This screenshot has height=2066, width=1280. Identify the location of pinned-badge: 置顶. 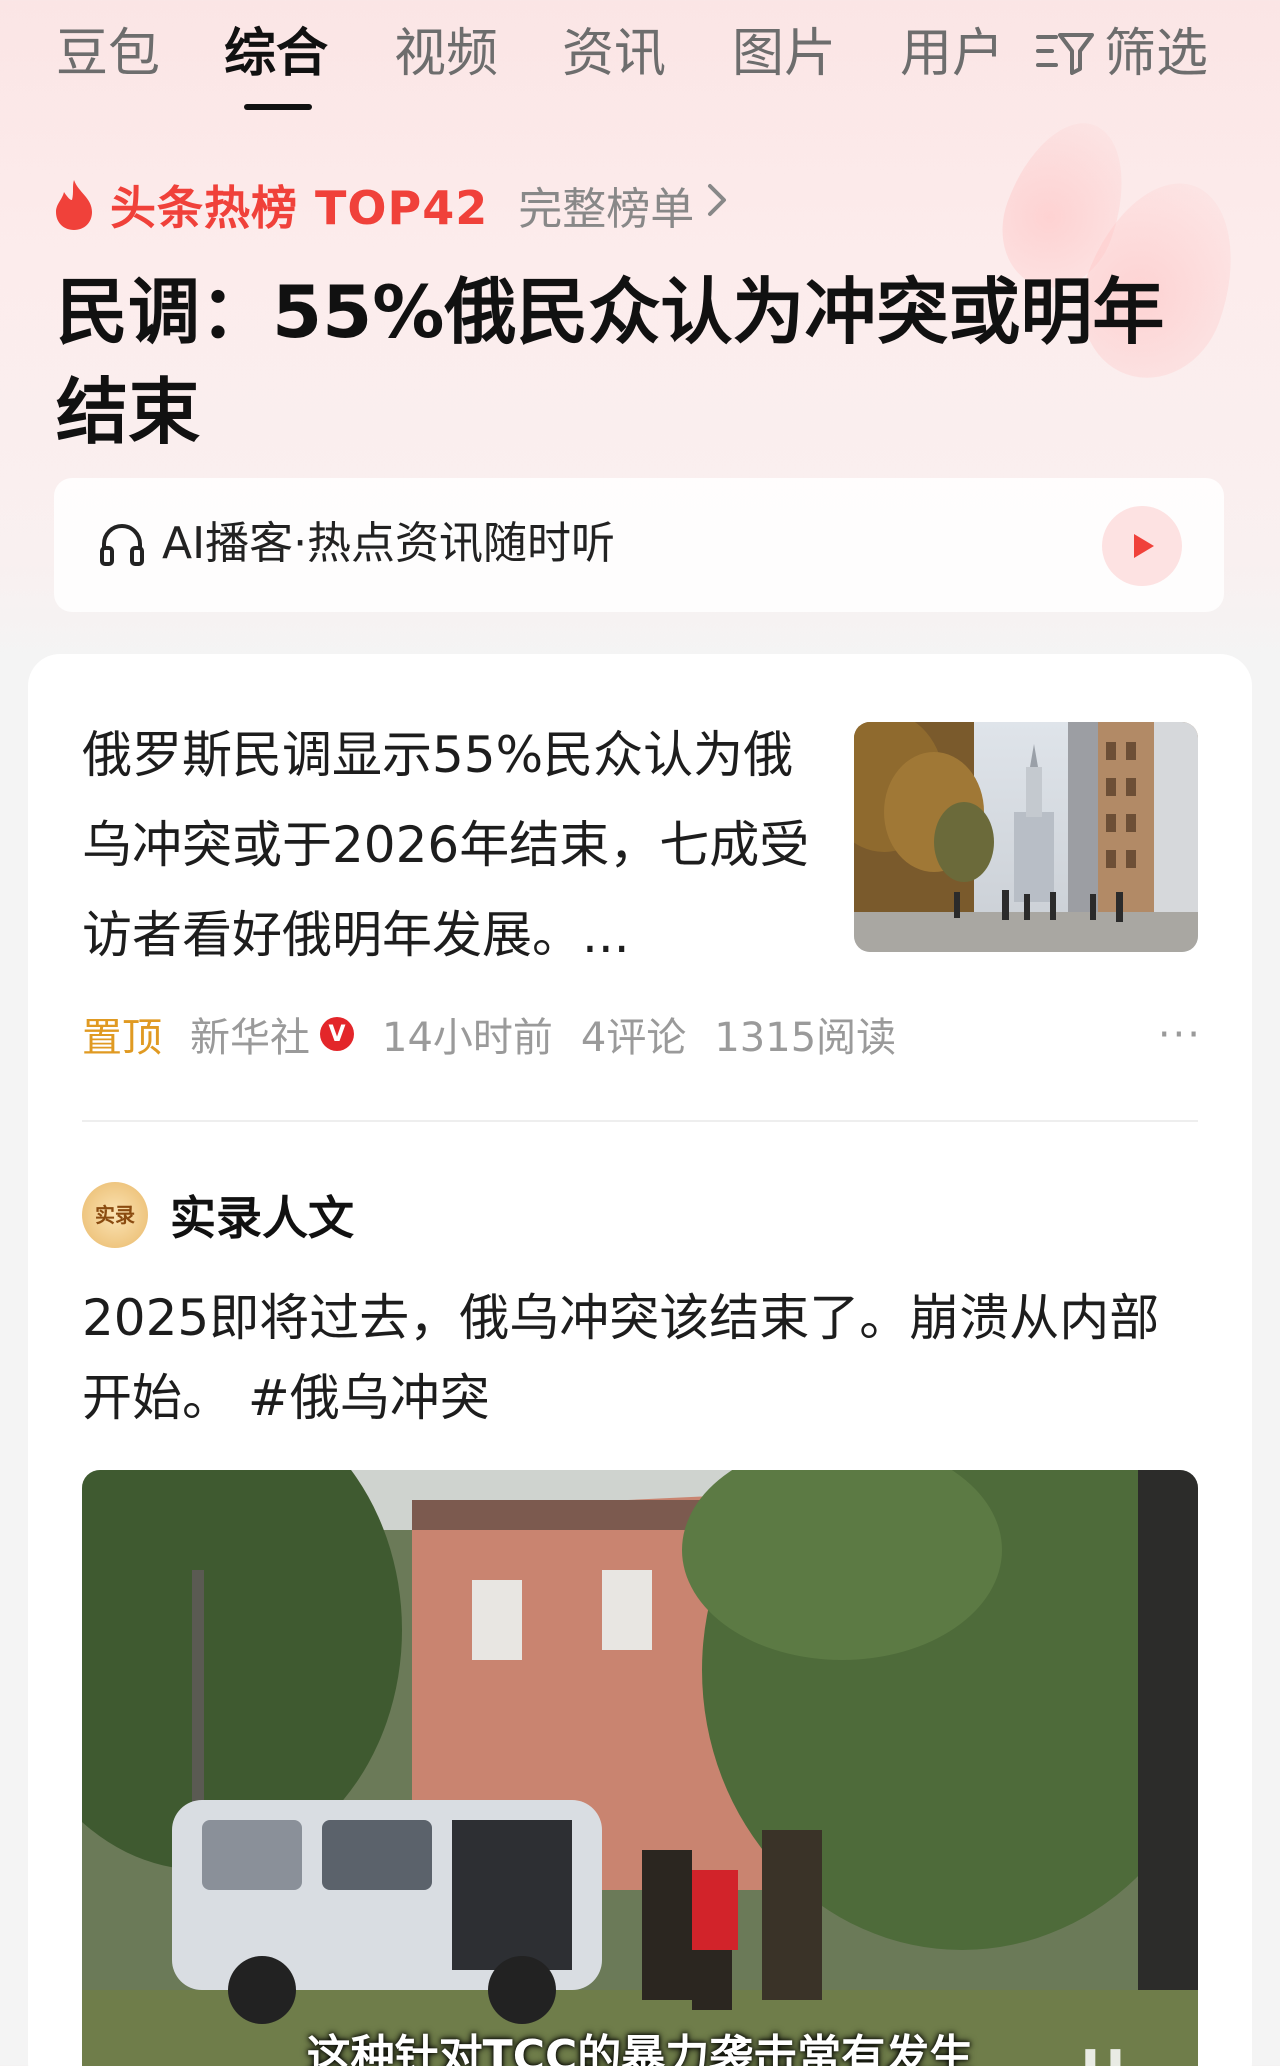
(122, 1038).